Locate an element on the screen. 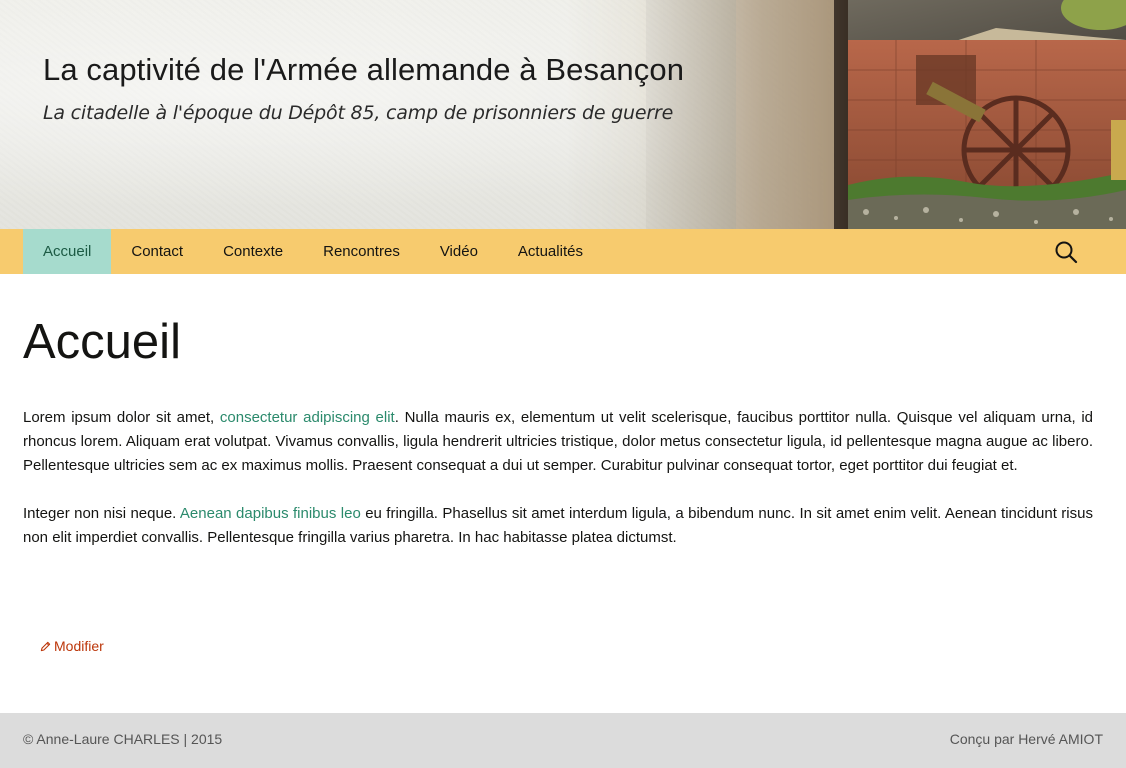 This screenshot has height=768, width=1126. nav-item-accueil: Accueil is located at coordinates (67, 251).